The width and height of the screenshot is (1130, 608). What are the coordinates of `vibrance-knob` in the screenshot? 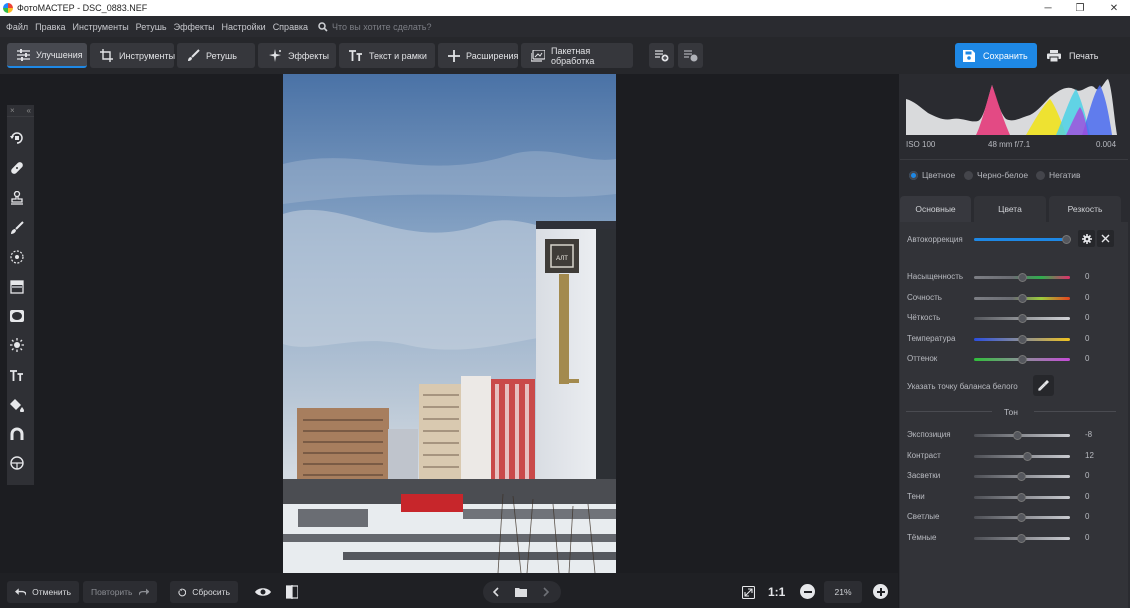 It's located at (1022, 298).